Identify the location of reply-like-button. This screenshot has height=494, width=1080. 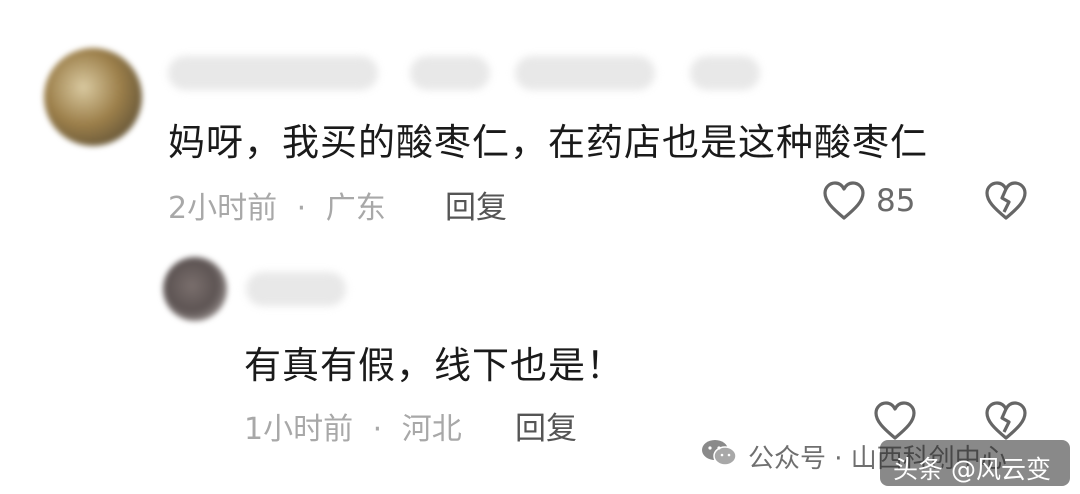
(895, 421).